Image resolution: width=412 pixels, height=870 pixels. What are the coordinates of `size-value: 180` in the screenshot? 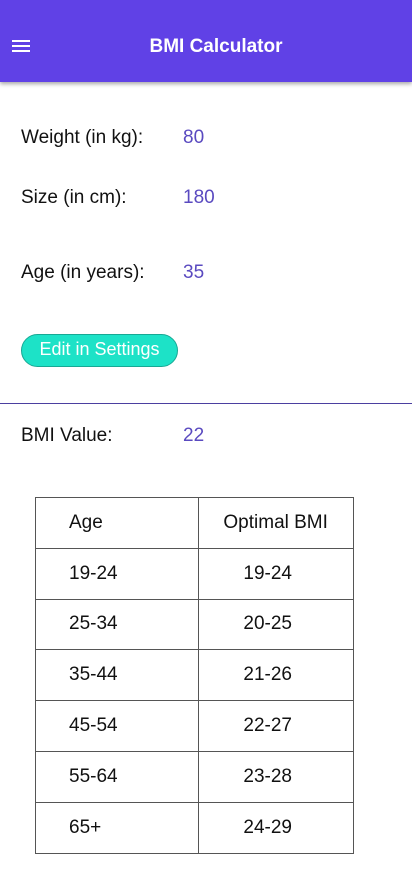 It's located at (199, 197).